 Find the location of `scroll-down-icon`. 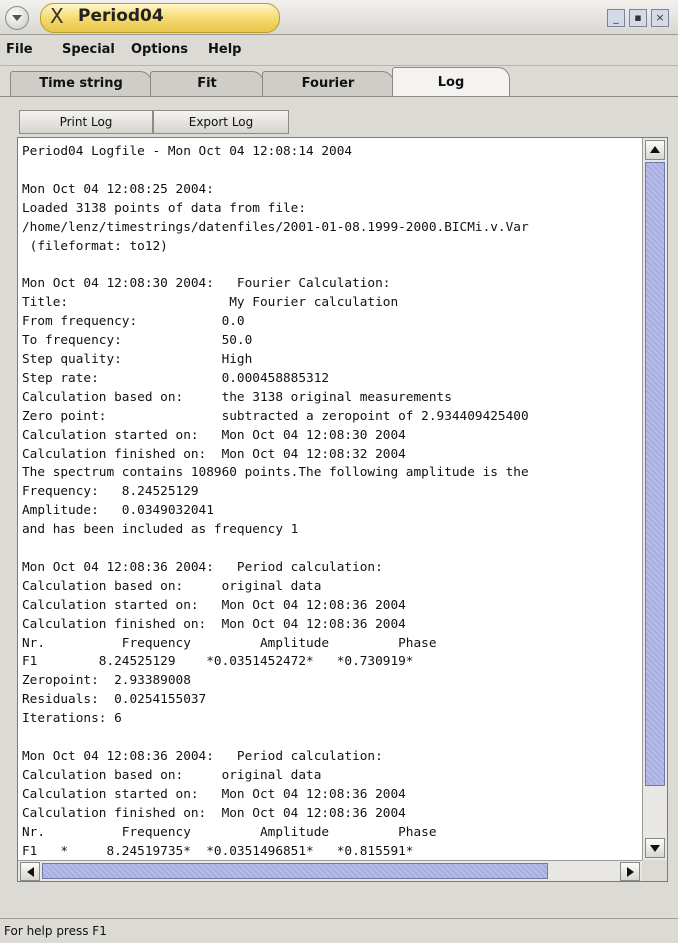

scroll-down-icon is located at coordinates (655, 848).